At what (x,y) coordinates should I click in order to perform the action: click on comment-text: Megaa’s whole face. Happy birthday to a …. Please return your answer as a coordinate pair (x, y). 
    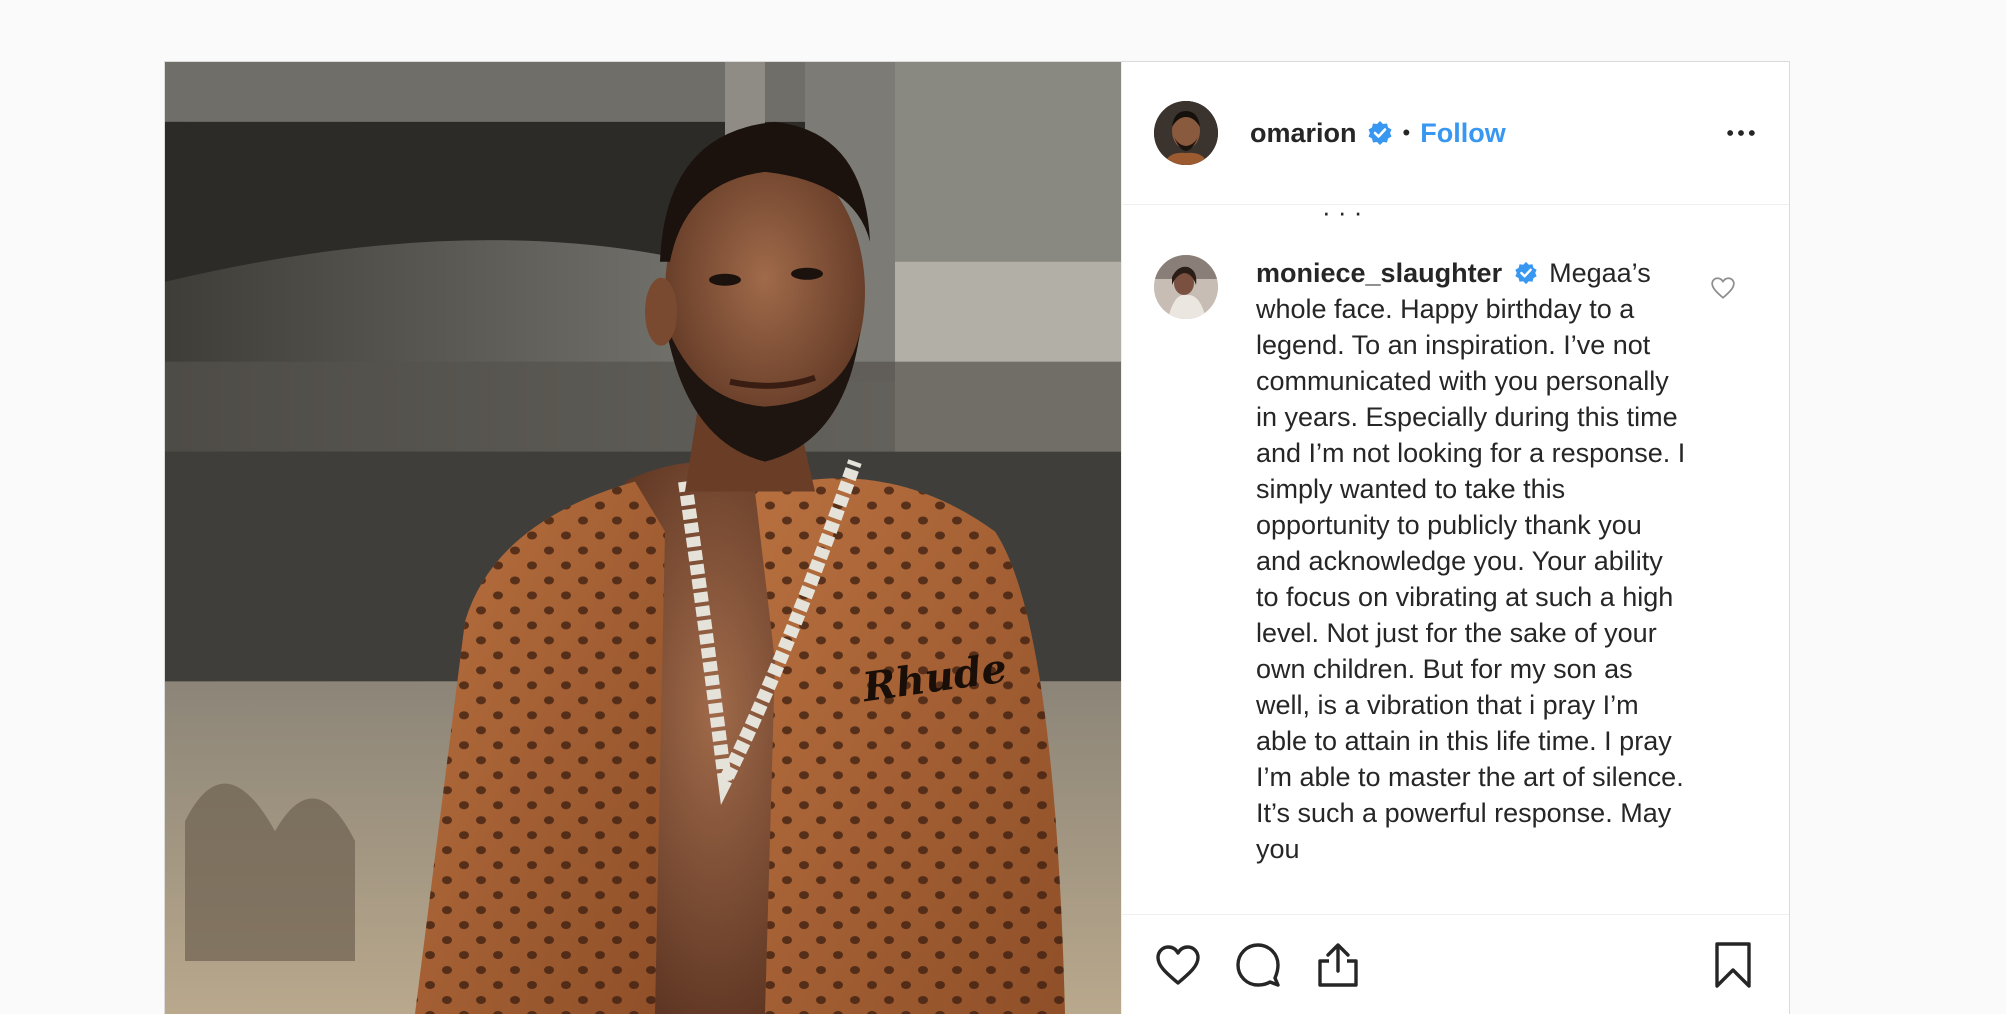
    Looking at the image, I should click on (1471, 561).